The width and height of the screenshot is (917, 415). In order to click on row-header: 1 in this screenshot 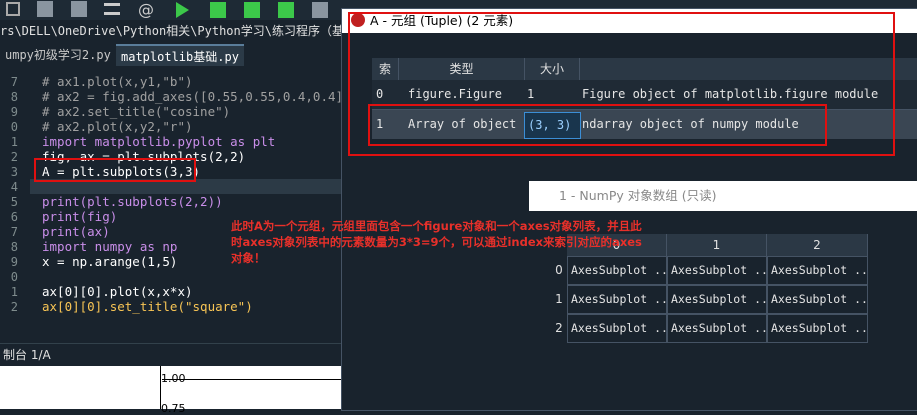, I will do `click(559, 299)`.